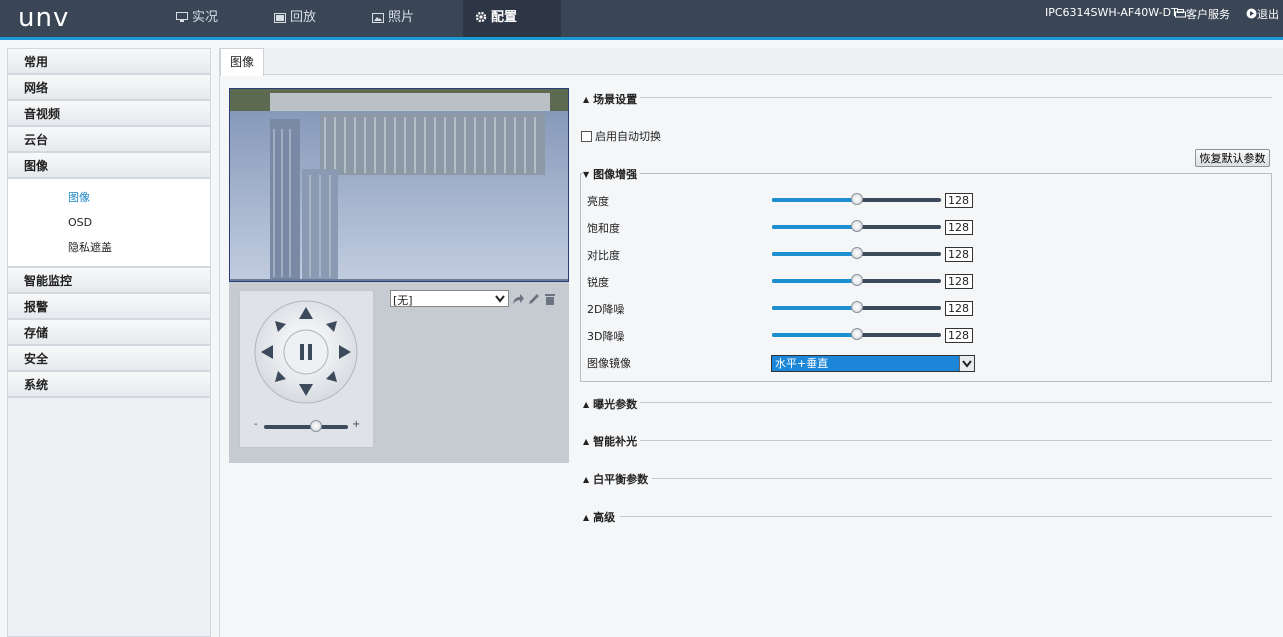 The image size is (1283, 637). What do you see at coordinates (306, 426) in the screenshot?
I see `zoom-slider` at bounding box center [306, 426].